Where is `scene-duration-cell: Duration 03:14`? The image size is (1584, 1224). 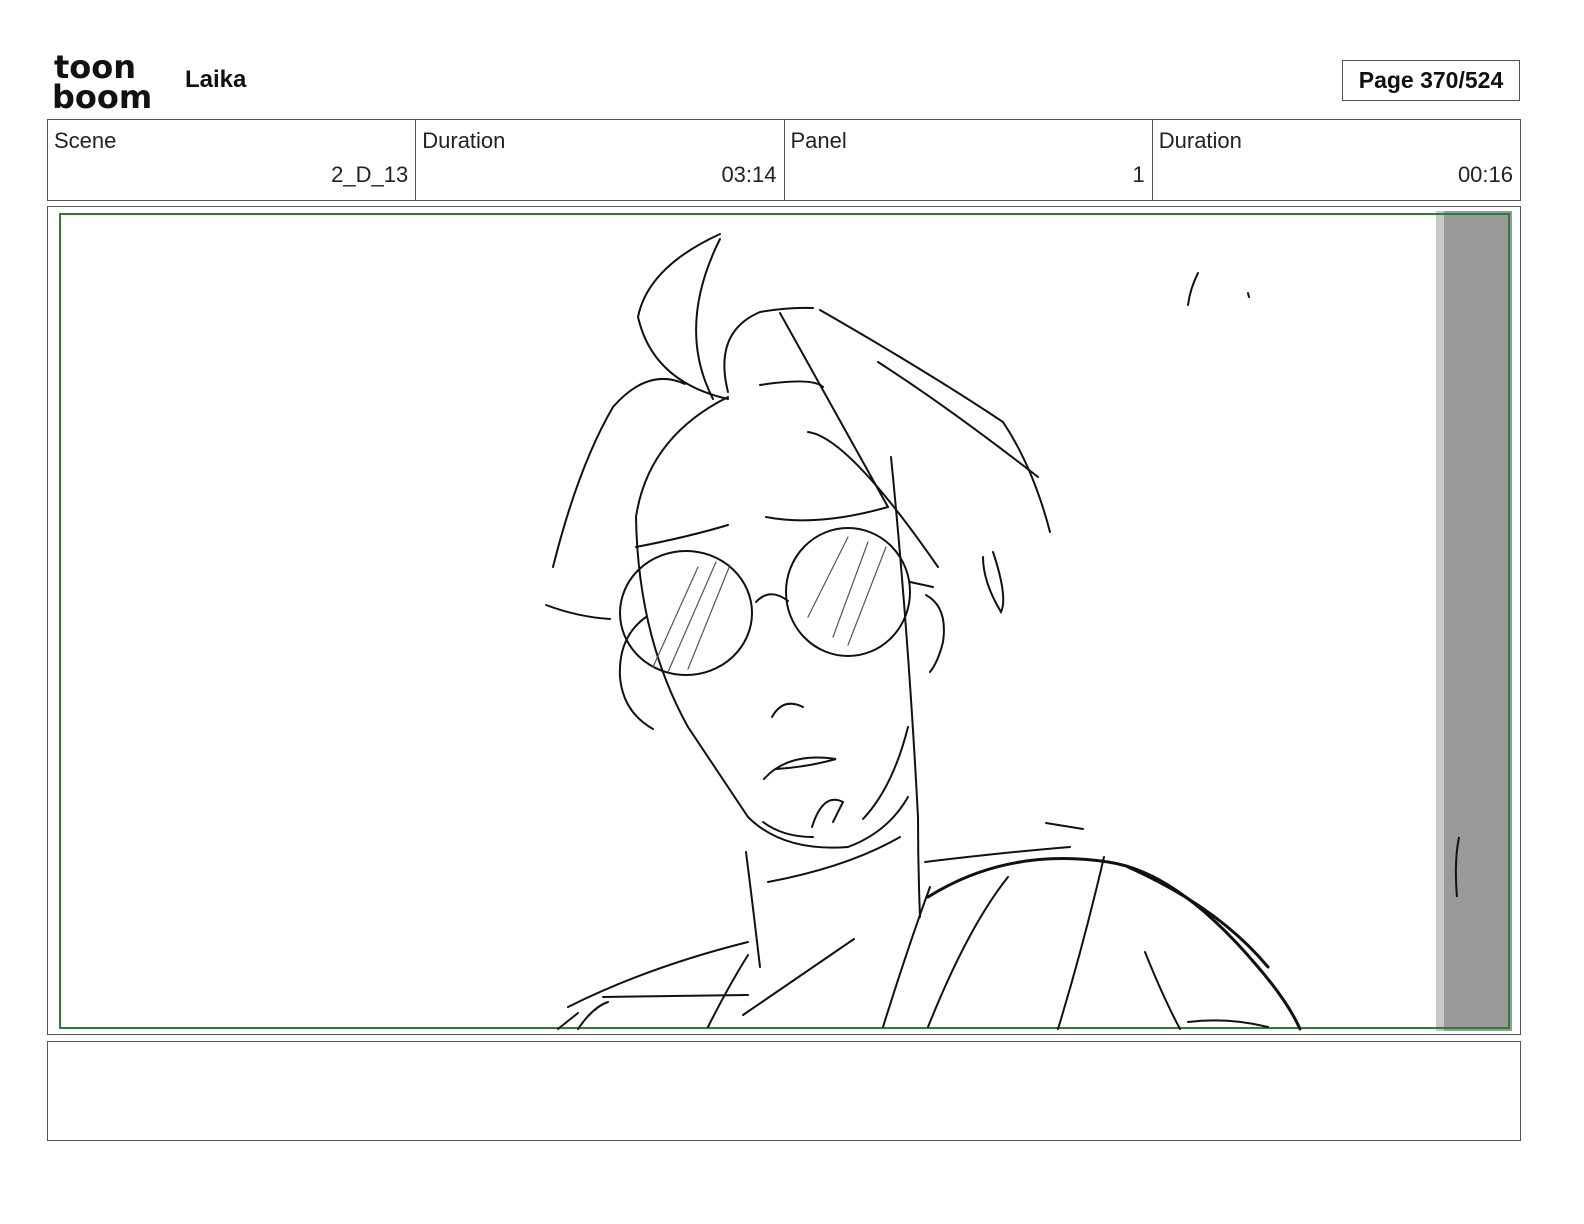
scene-duration-cell: Duration 03:14 is located at coordinates (600, 160).